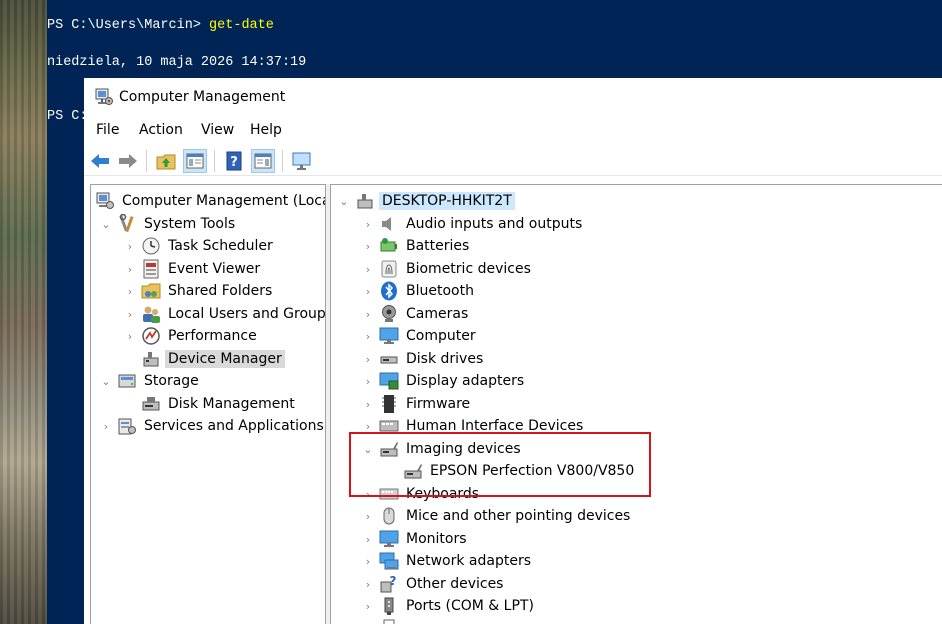  I want to click on title-bar: Computer Management, so click(513, 97).